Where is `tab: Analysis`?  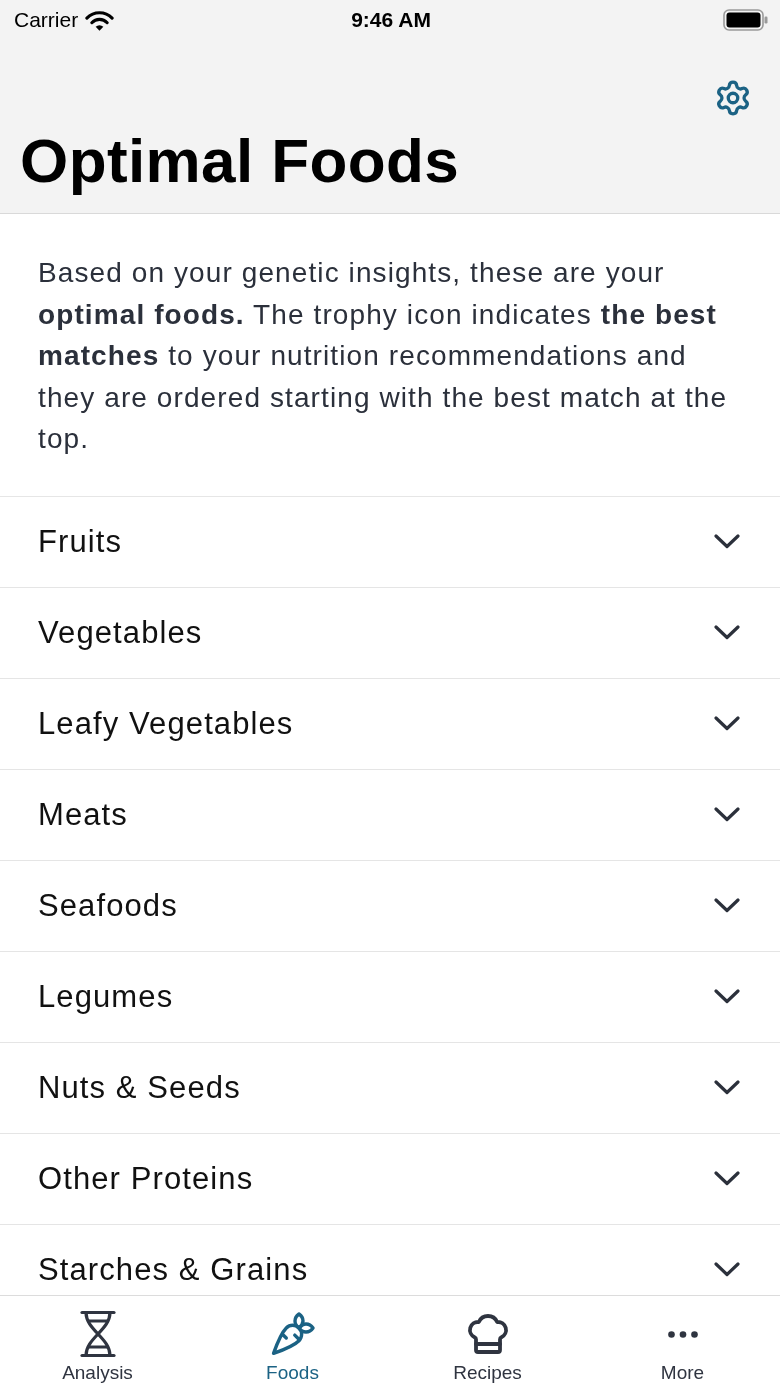 tab: Analysis is located at coordinates (97, 1341).